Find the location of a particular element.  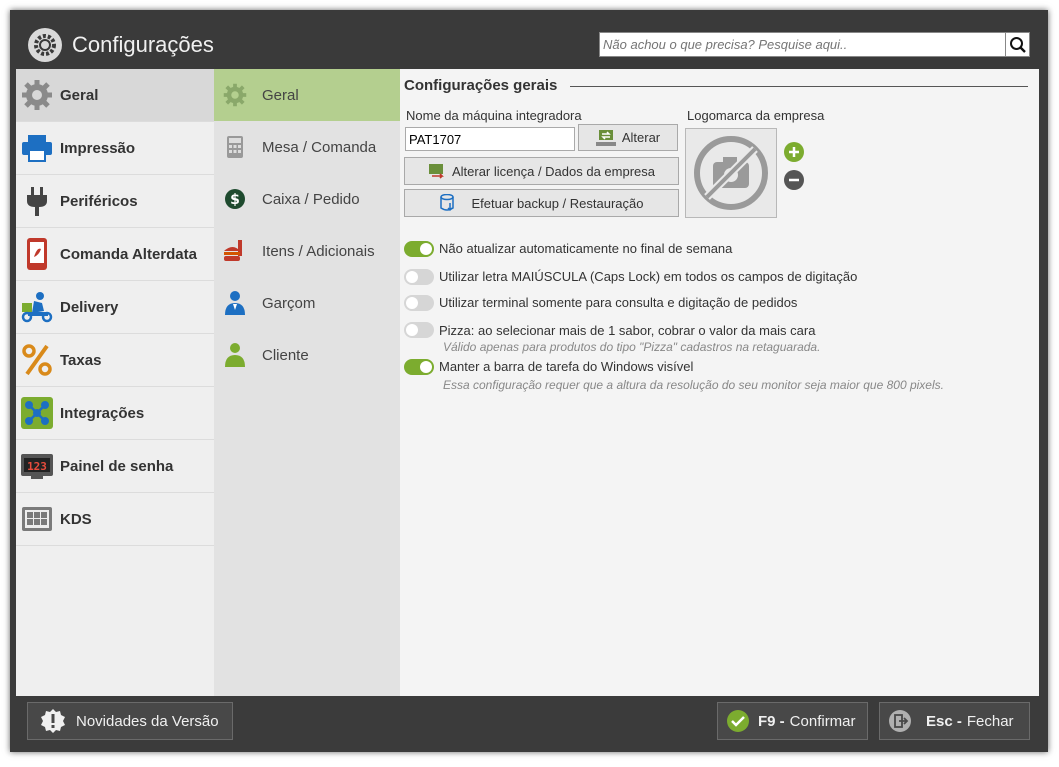

printer-icon is located at coordinates (37, 148).